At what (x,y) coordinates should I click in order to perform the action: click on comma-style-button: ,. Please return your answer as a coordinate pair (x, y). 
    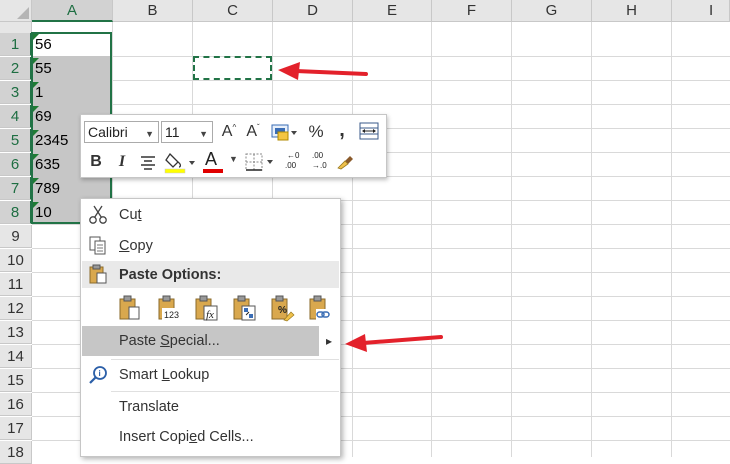
    Looking at the image, I should click on (342, 130).